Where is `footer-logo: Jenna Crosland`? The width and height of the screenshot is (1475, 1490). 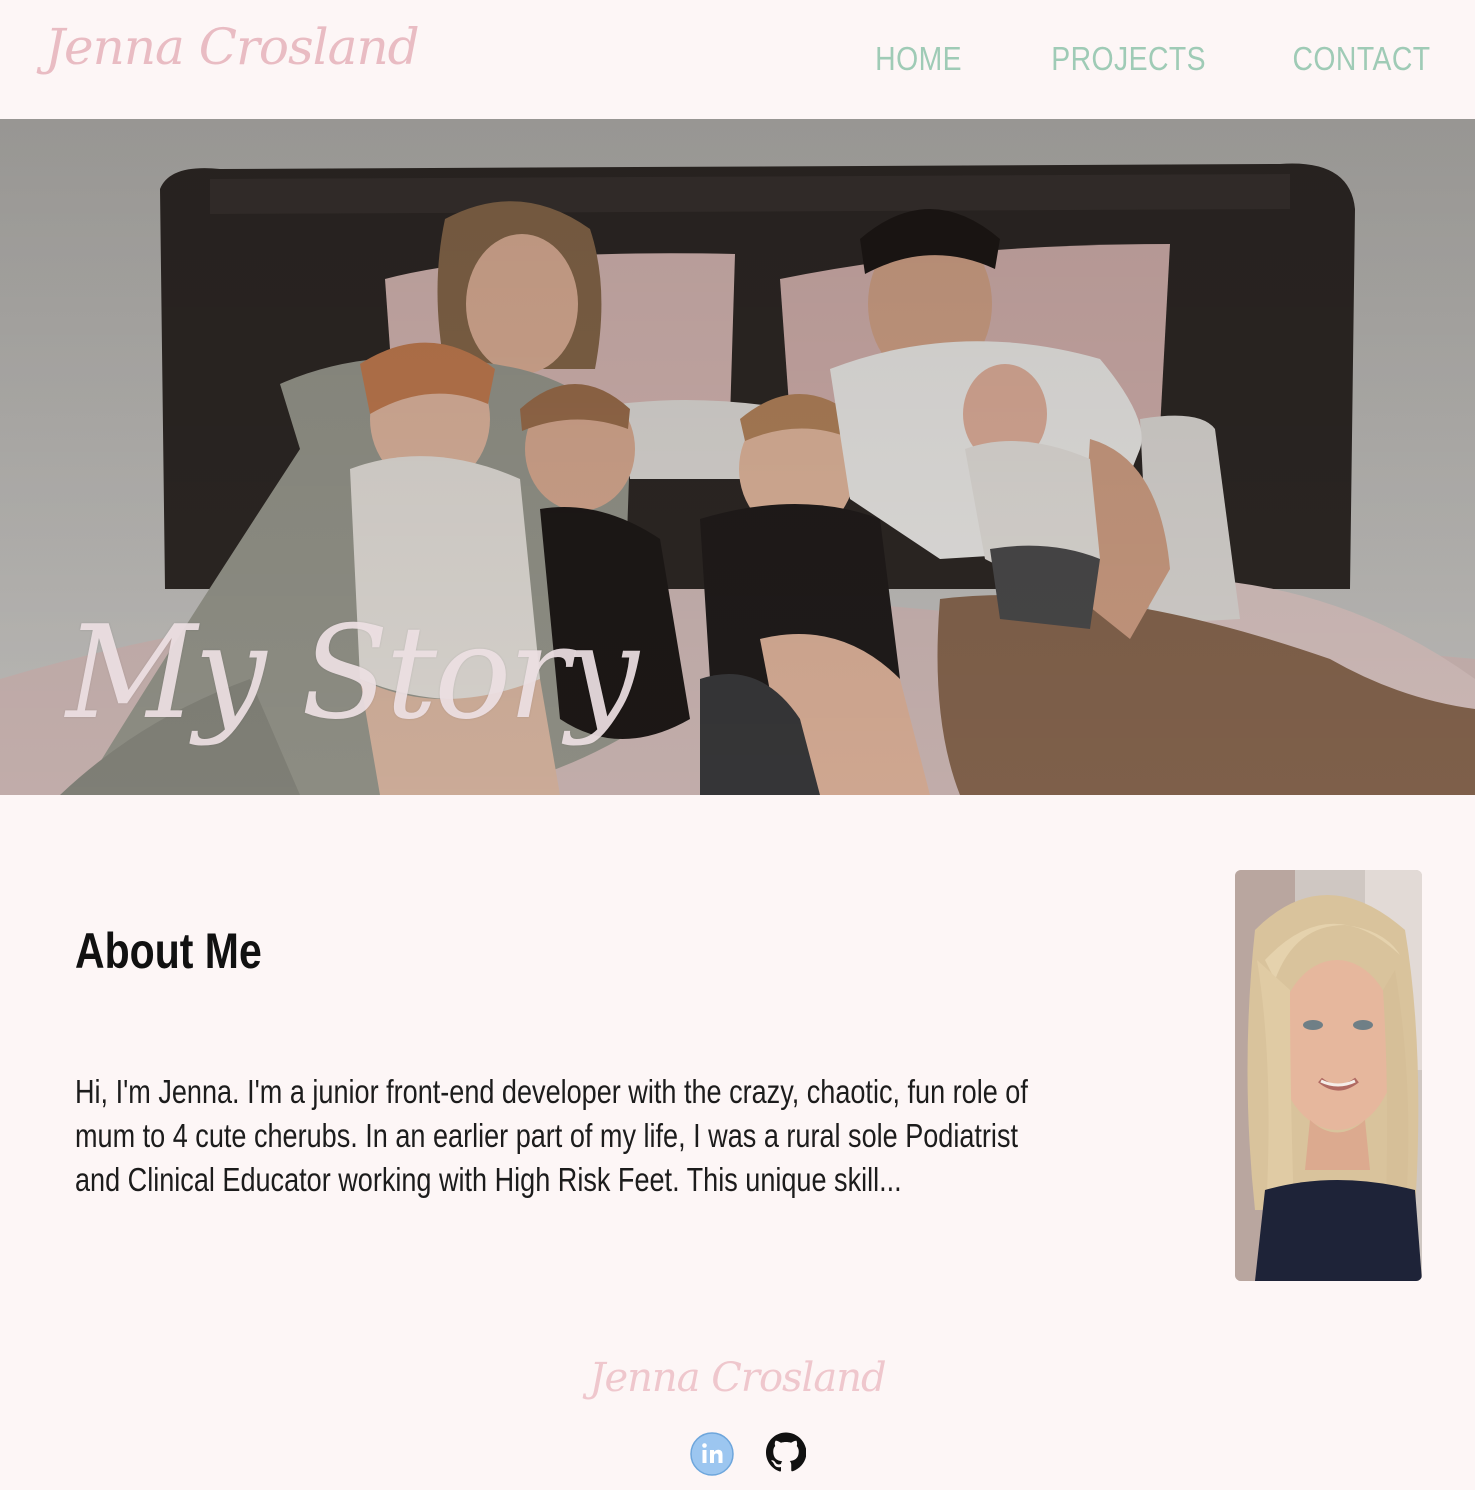
footer-logo: Jenna Crosland is located at coordinates (737, 1378).